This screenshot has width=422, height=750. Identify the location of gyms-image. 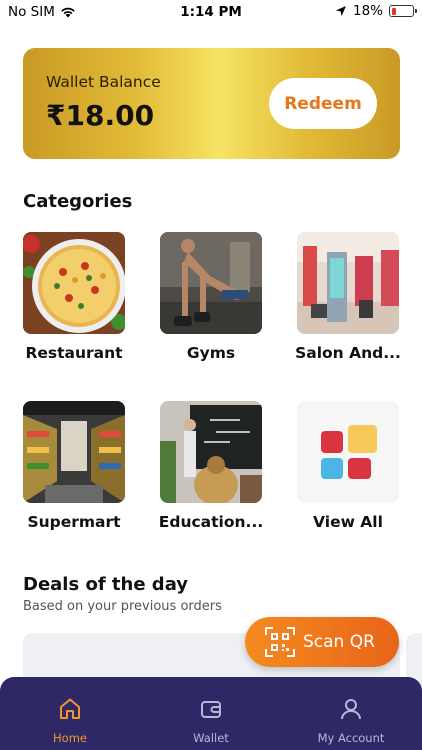
(211, 283).